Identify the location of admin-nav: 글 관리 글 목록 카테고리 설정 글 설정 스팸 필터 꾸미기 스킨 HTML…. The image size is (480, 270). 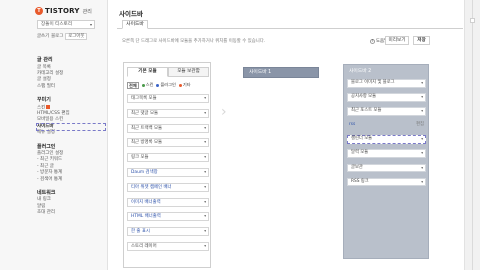
(71, 139).